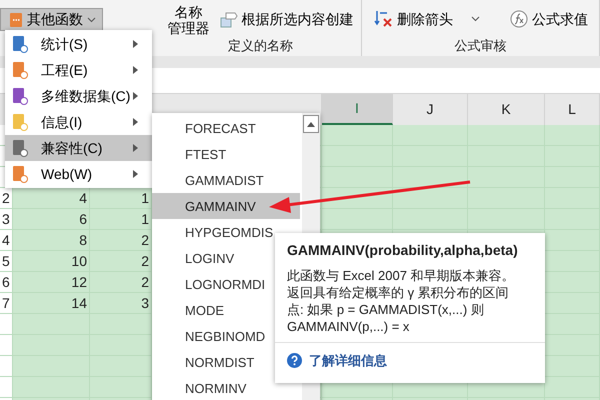 This screenshot has height=400, width=600. Describe the element at coordinates (480, 45) in the screenshot. I see `group-label: 公式审核` at that location.